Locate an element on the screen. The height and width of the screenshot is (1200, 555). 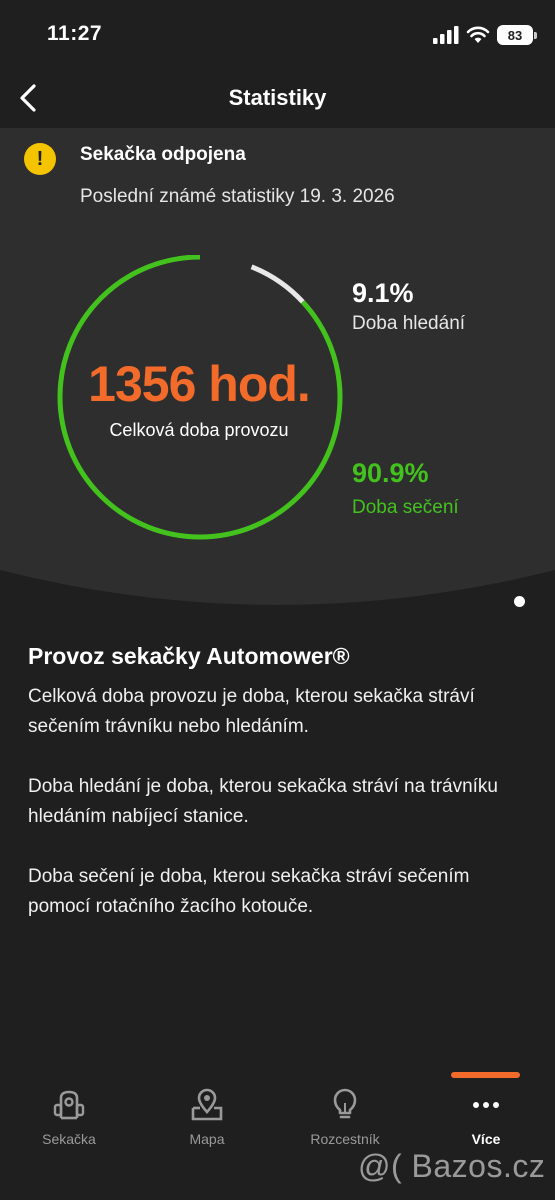
info-title: Provoz sekačky Automower® is located at coordinates (189, 656).